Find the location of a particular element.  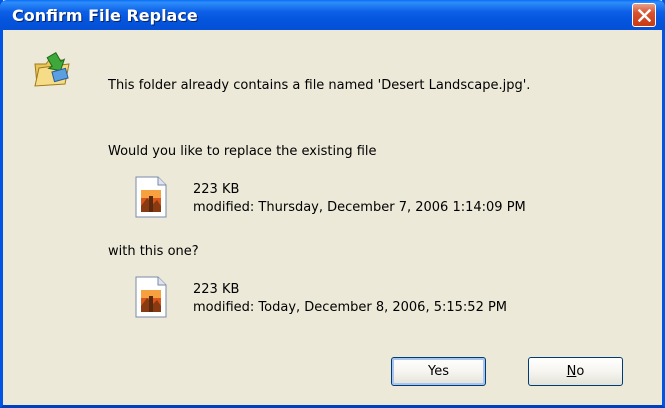

existing-file-size: 223 KB is located at coordinates (216, 189).